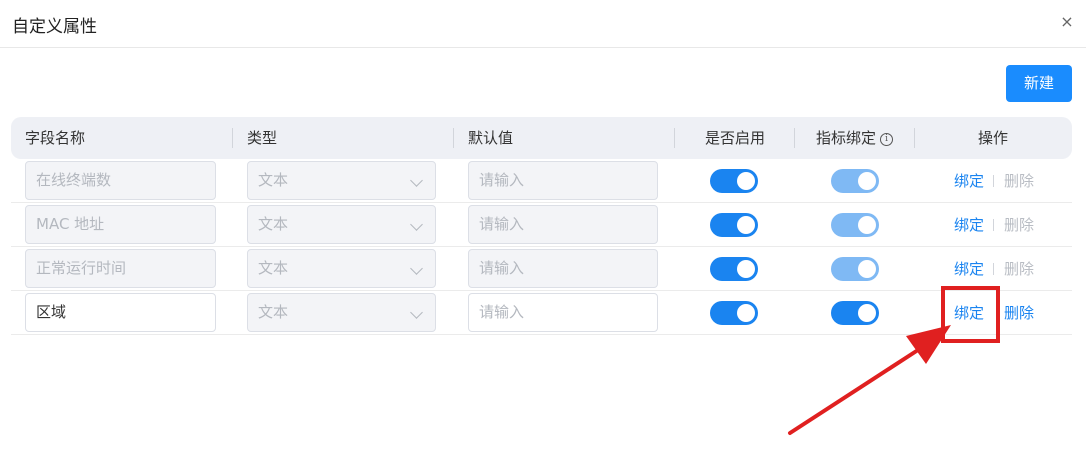  I want to click on info-icon: i, so click(887, 139).